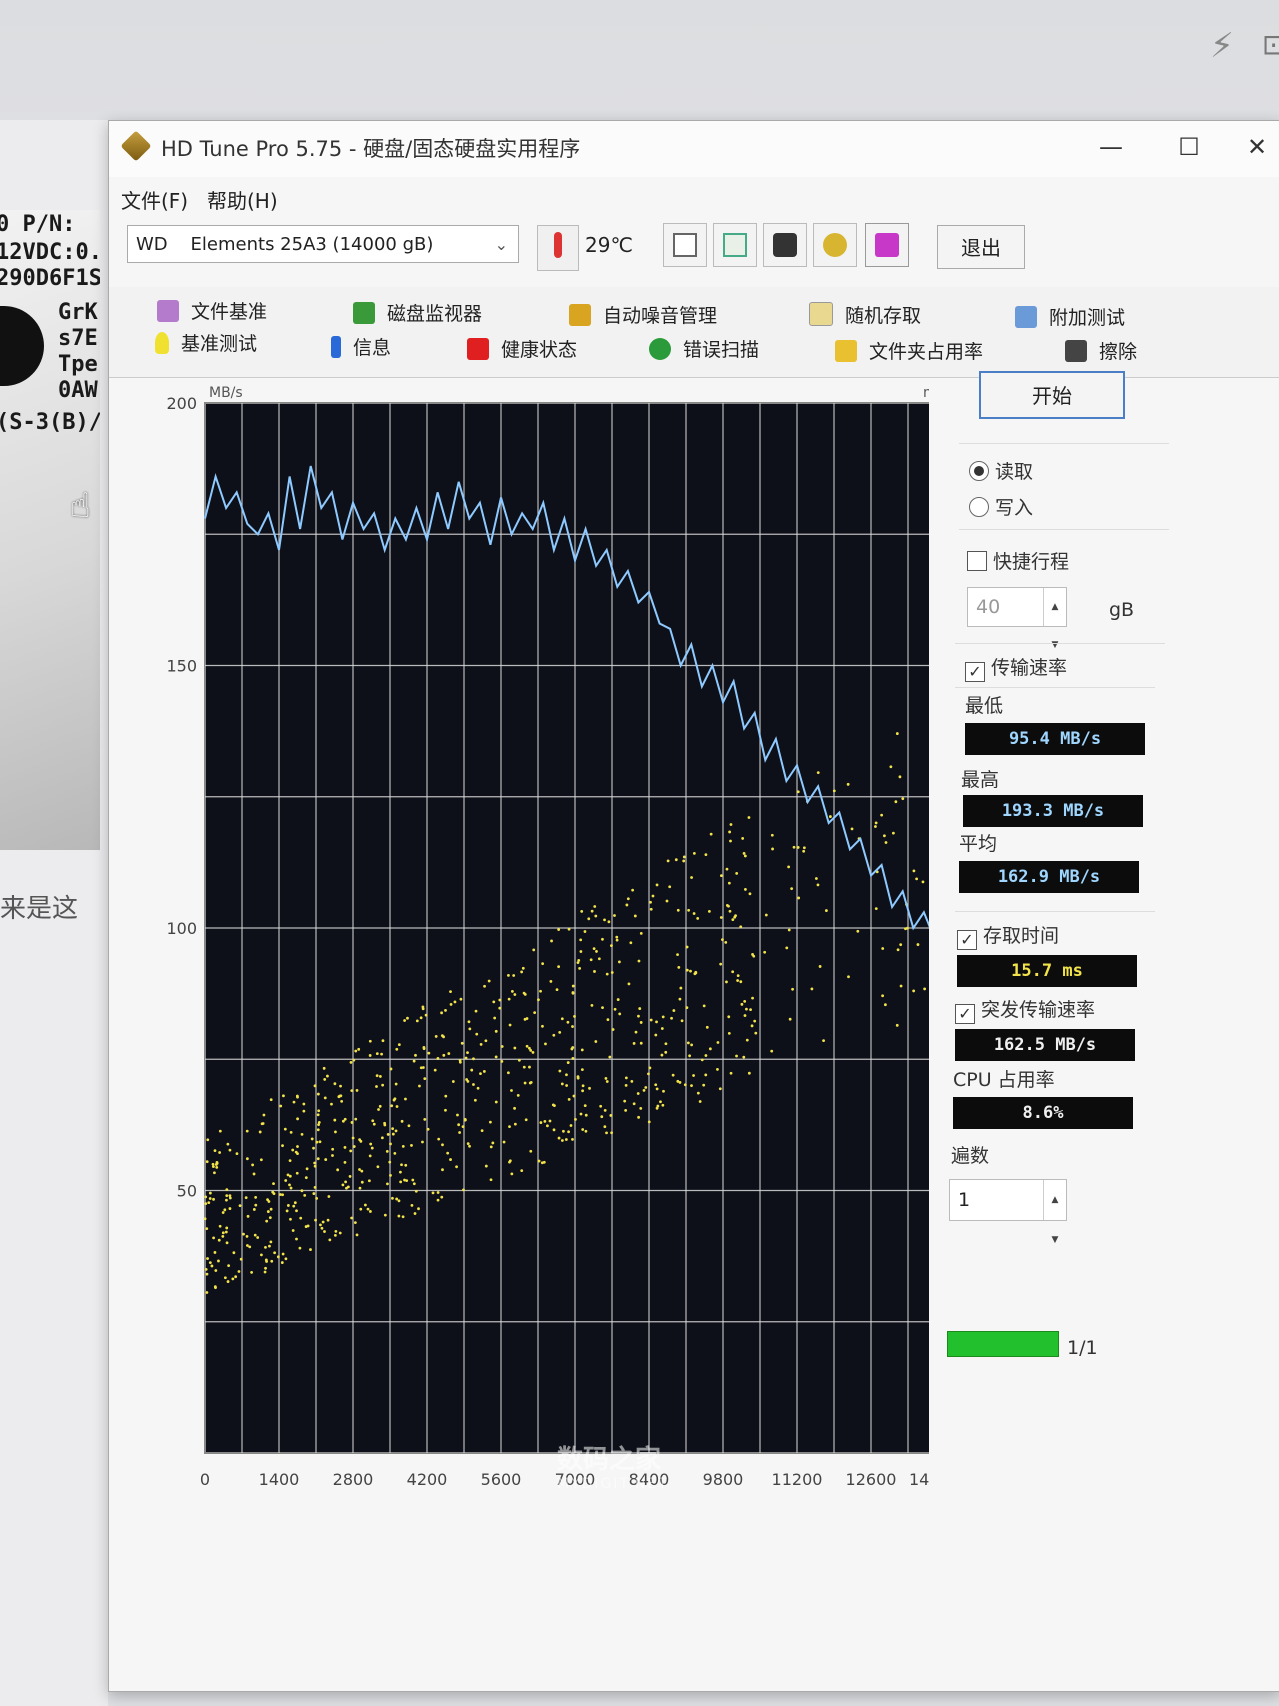 This screenshot has height=1706, width=1279. I want to click on tab-aam: 自动噪音管理, so click(643, 314).